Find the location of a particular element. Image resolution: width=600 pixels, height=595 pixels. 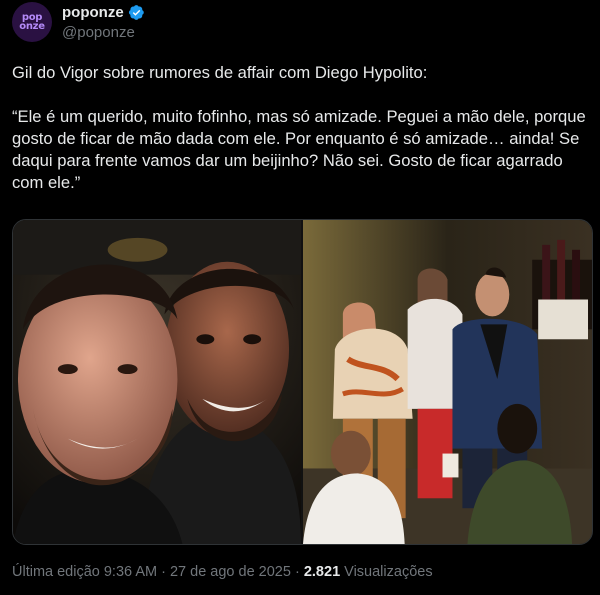

avatar-logo-bottom: onze is located at coordinates (32, 26).